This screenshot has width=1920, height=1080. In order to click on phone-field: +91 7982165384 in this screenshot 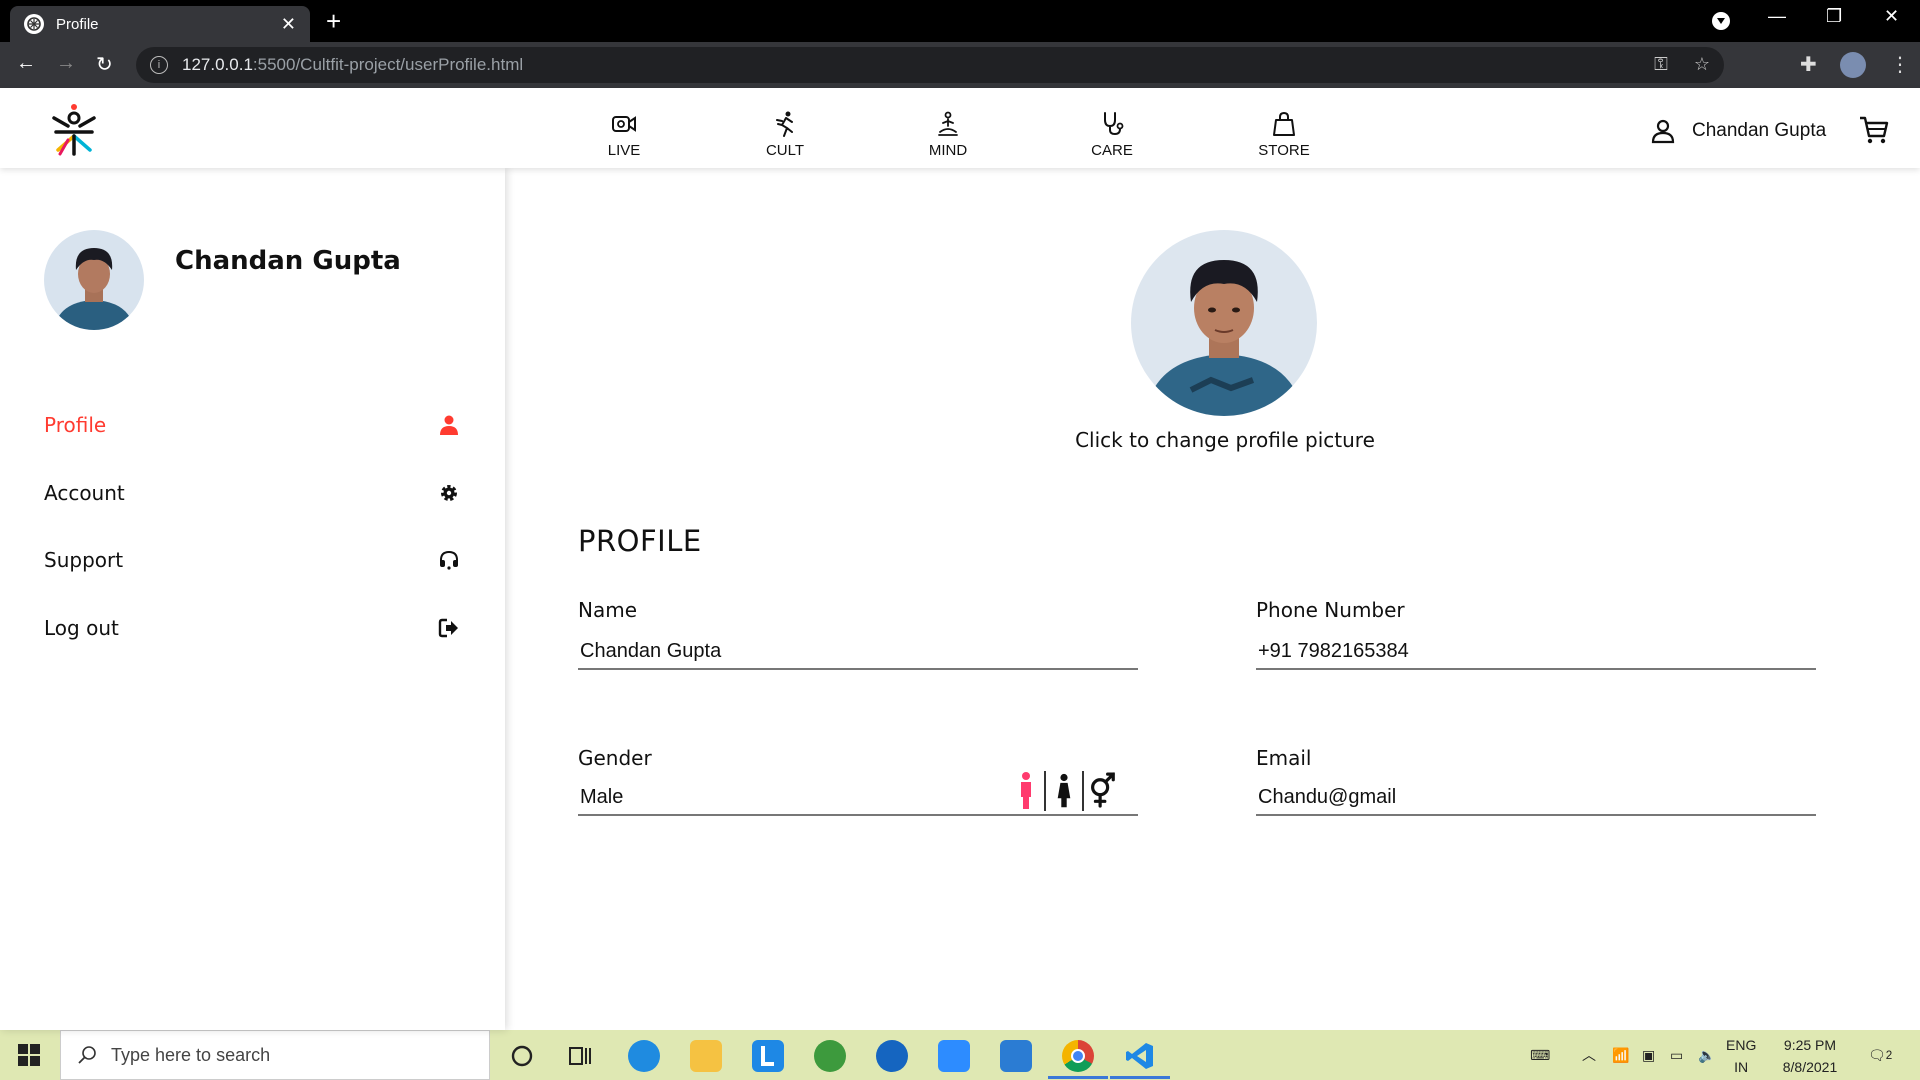, I will do `click(1536, 652)`.